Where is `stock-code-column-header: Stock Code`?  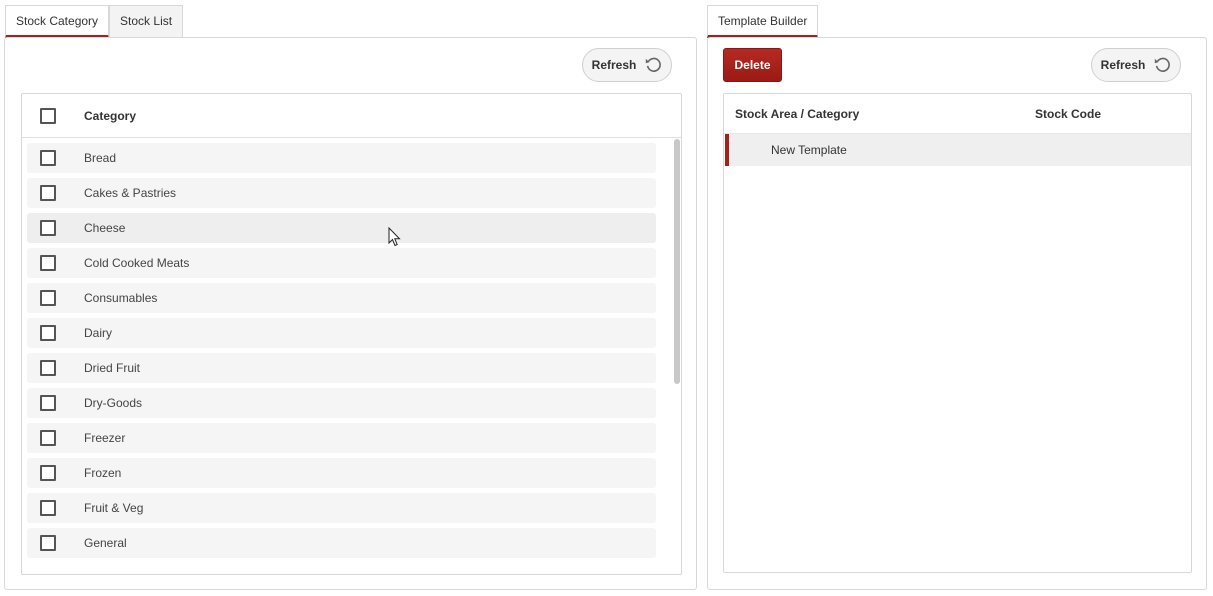
stock-code-column-header: Stock Code is located at coordinates (1068, 114).